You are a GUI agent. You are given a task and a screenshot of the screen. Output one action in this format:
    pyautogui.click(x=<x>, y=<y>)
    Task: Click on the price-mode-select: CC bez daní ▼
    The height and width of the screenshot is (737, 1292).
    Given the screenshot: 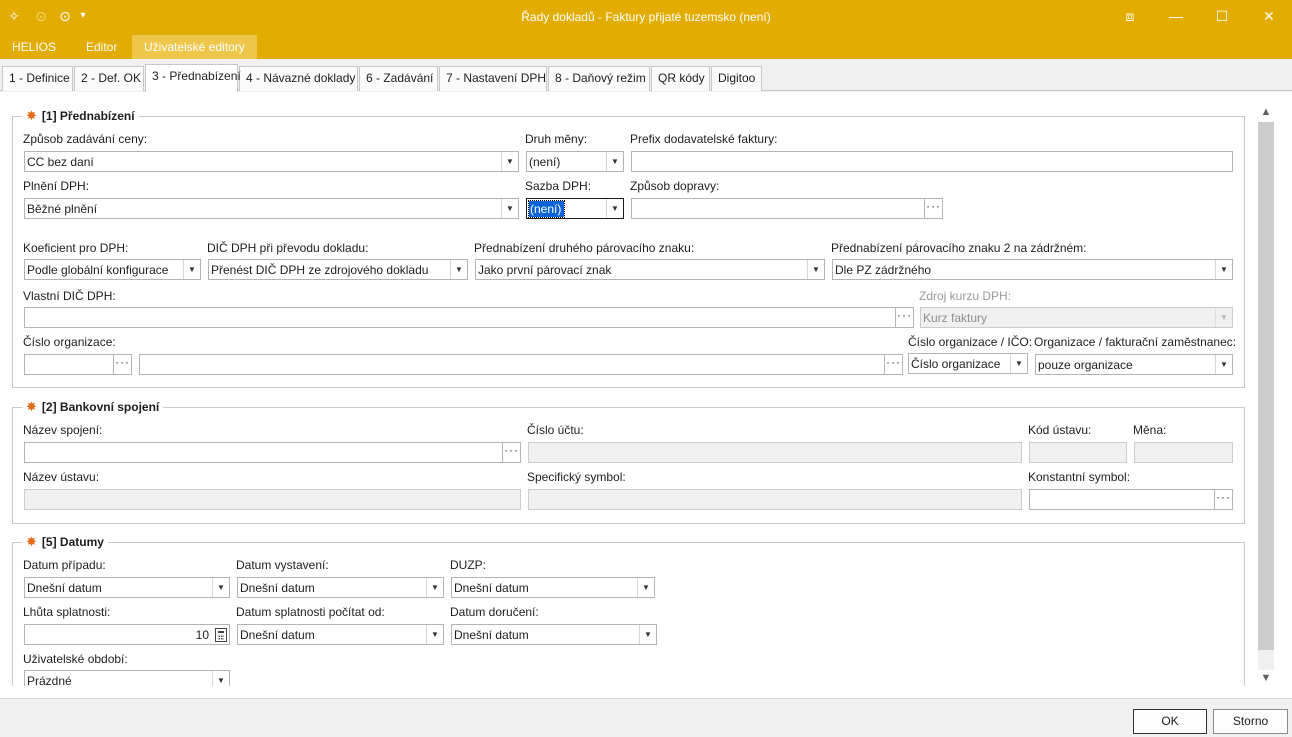 What is the action you would take?
    pyautogui.click(x=271, y=161)
    